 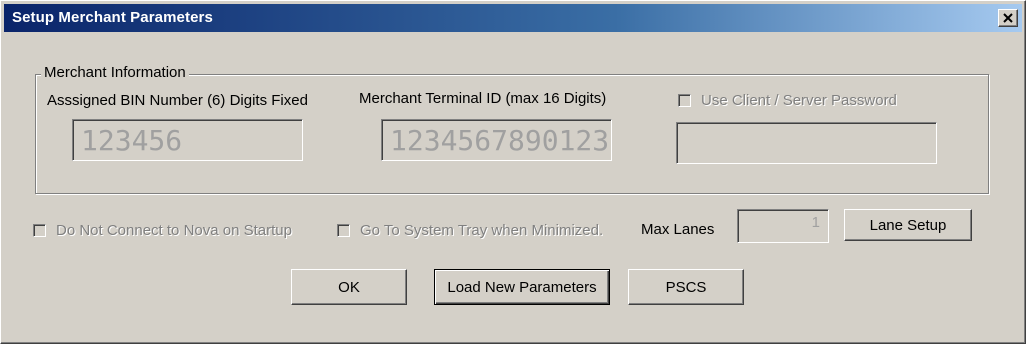 What do you see at coordinates (343, 230) in the screenshot?
I see `system-tray-checkbox` at bounding box center [343, 230].